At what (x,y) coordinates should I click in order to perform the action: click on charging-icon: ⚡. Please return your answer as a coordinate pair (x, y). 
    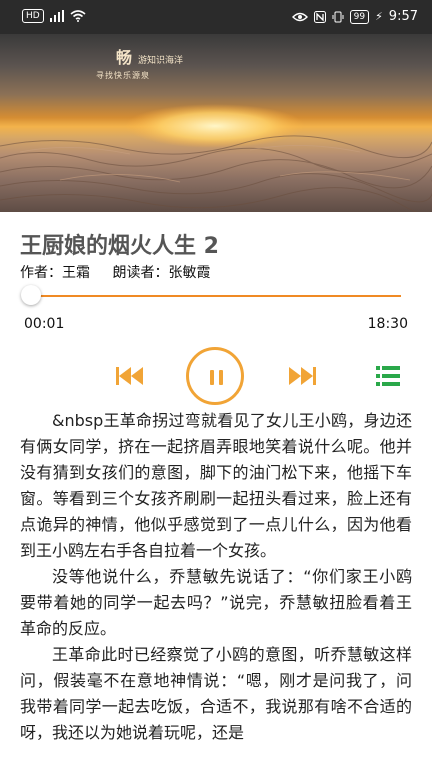
    Looking at the image, I should click on (379, 16).